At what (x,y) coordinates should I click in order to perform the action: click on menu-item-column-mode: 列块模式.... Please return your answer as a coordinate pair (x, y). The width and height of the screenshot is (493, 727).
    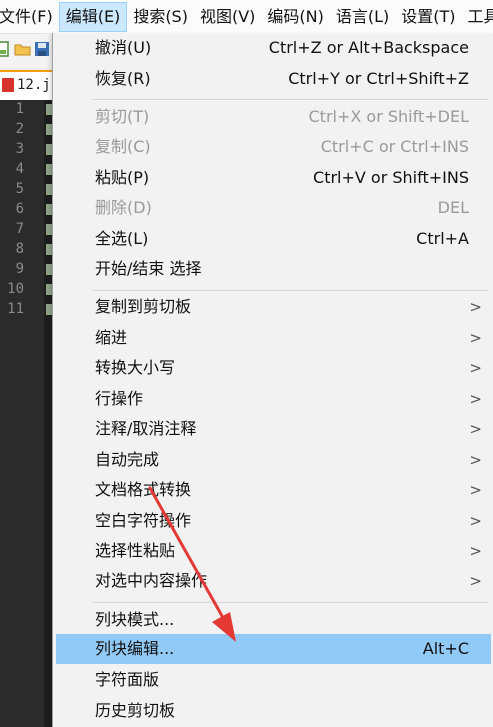
    Looking at the image, I should click on (273, 620).